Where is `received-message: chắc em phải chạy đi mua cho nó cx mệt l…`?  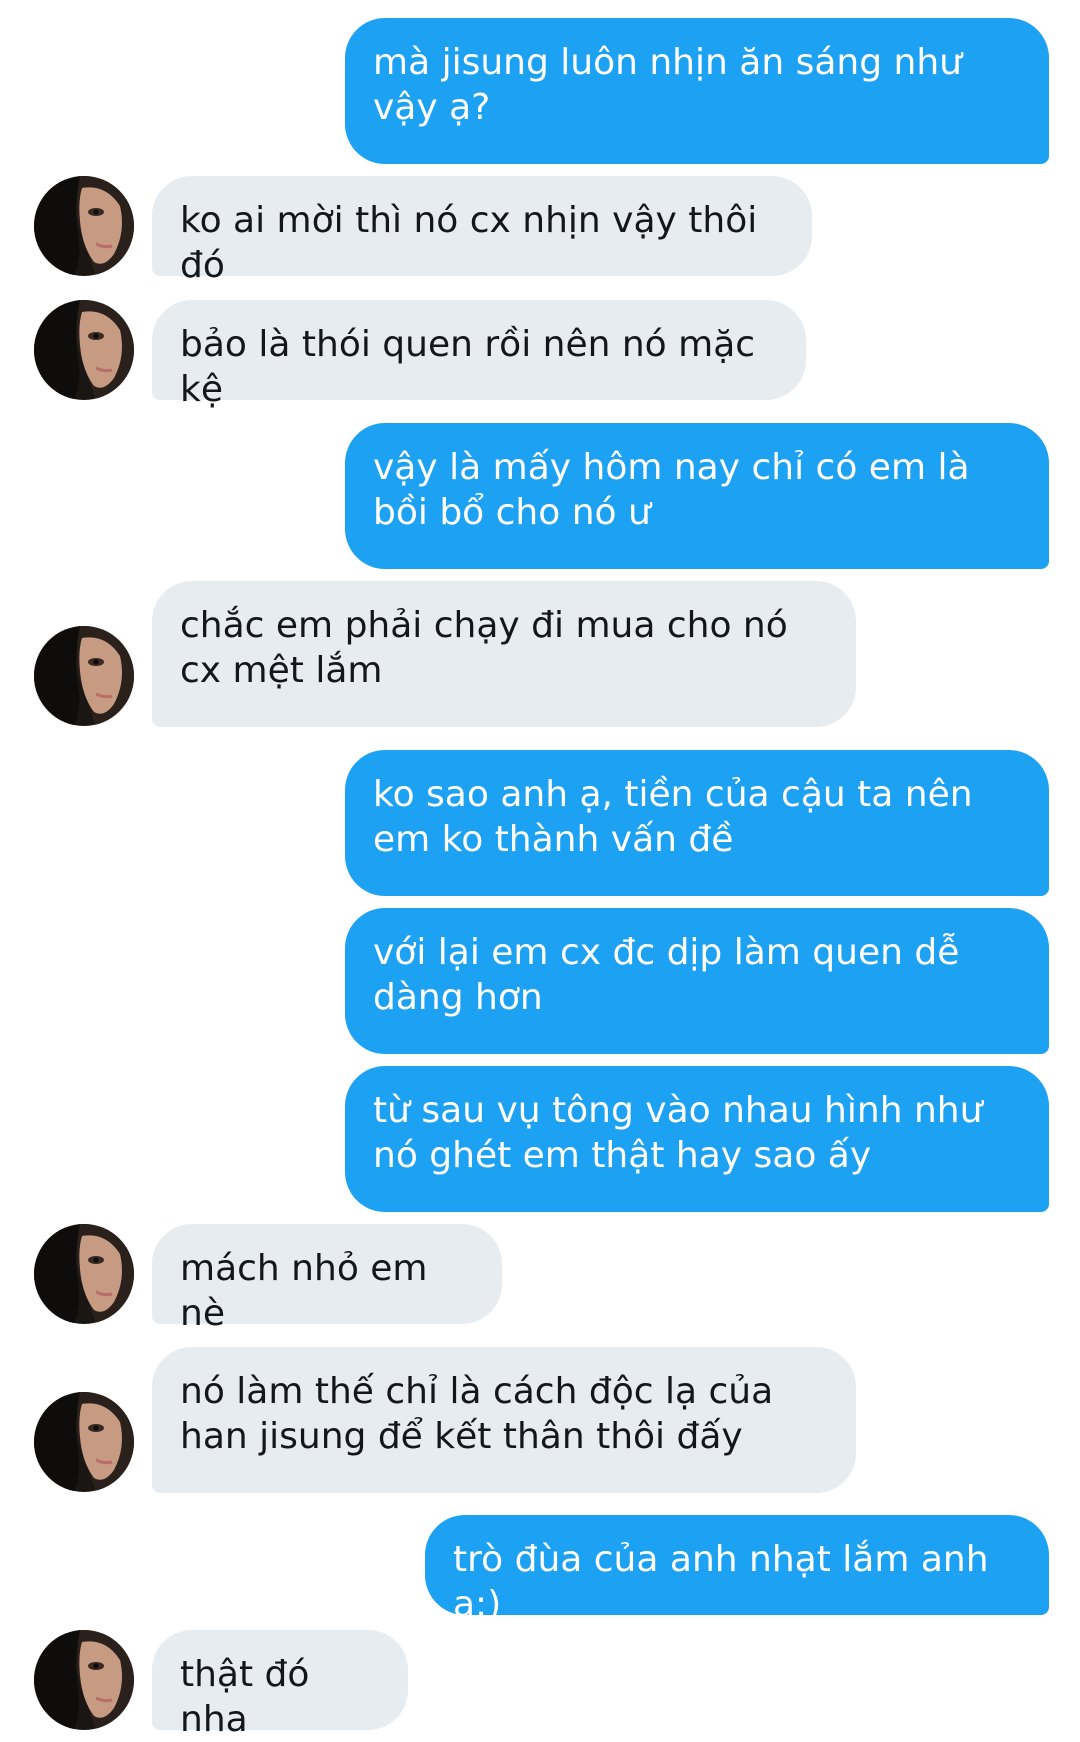
received-message: chắc em phải chạy đi mua cho nó cx mệt l… is located at coordinates (504, 654).